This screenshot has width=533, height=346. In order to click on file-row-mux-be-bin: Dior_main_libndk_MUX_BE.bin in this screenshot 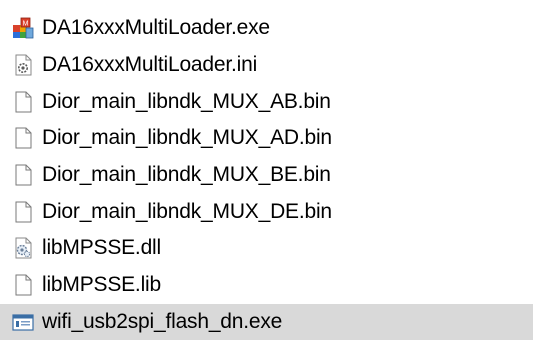, I will do `click(266, 175)`.